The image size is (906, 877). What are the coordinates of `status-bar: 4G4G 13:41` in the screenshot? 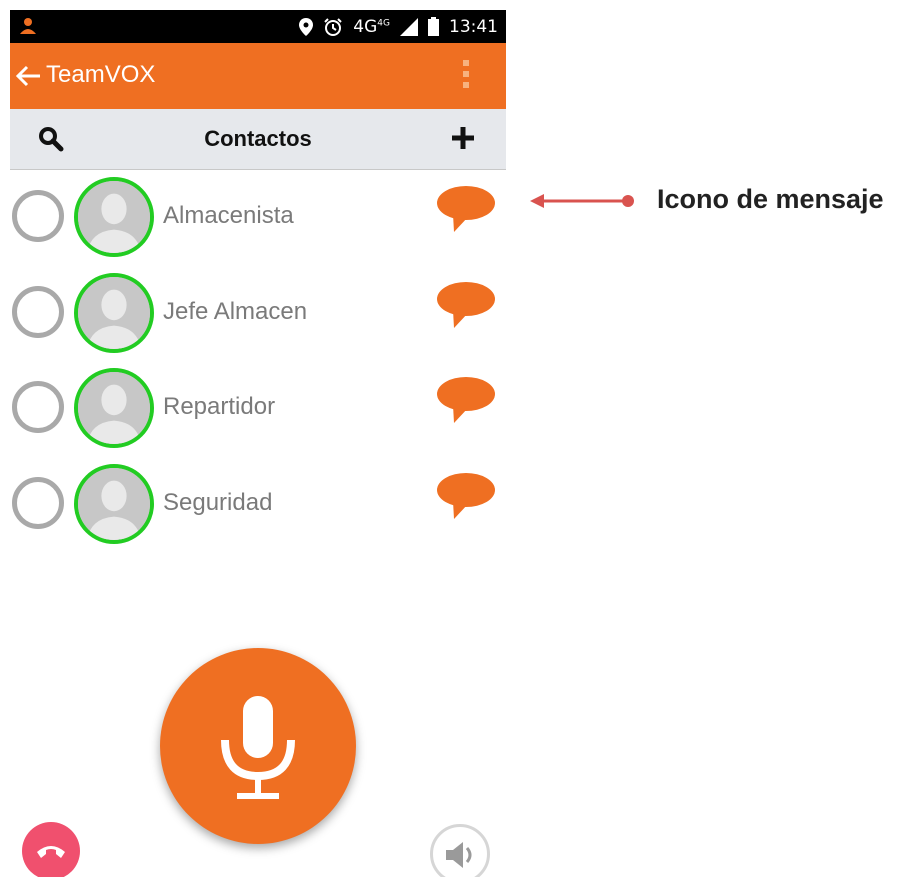 It's located at (258, 26).